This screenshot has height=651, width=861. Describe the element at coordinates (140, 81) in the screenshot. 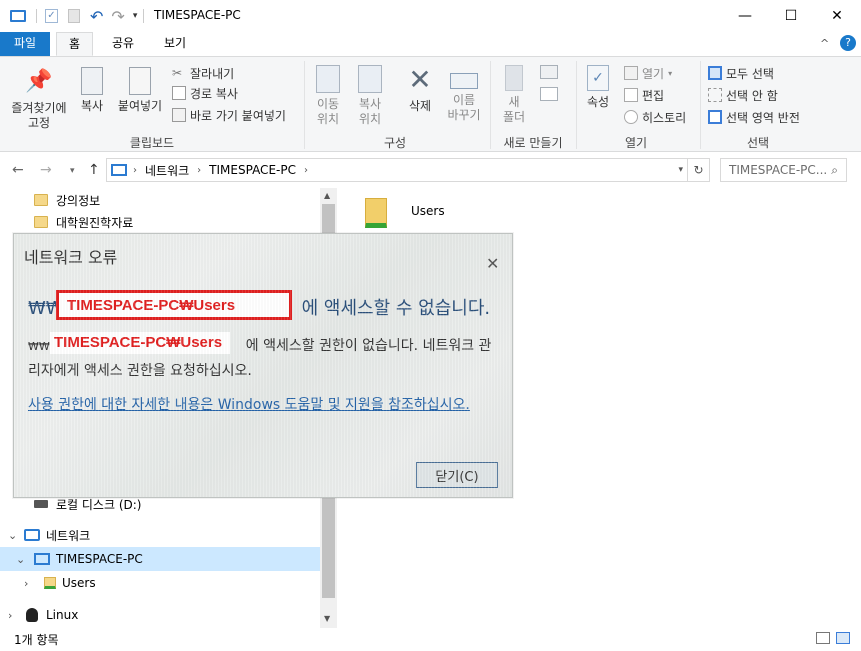

I see `paste-icon` at that location.